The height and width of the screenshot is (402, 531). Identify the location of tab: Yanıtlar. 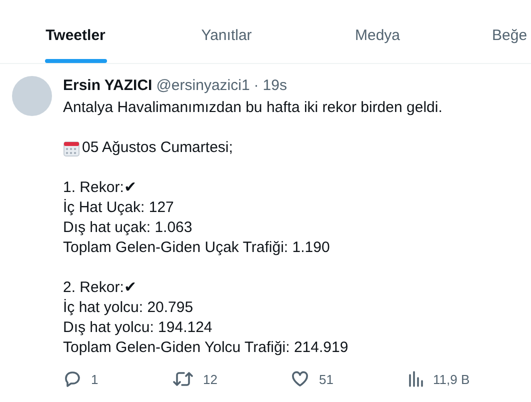
(226, 35).